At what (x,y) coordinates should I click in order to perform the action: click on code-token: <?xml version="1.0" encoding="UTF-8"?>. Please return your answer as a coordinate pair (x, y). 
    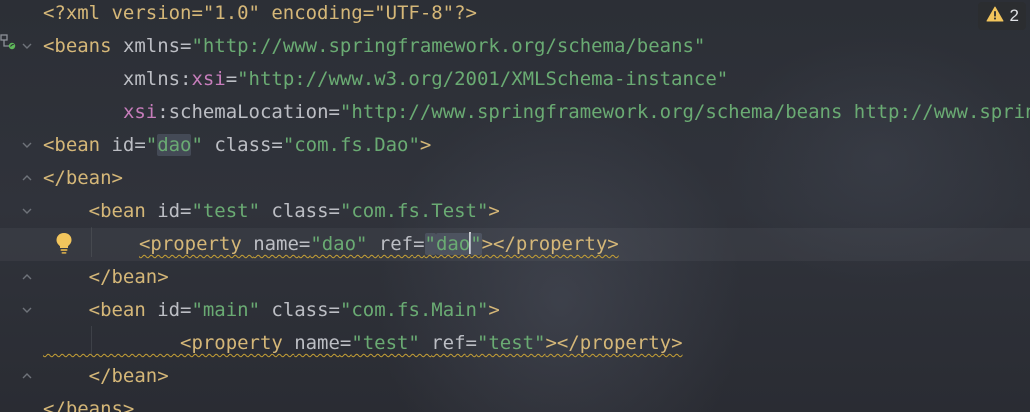
    Looking at the image, I should click on (260, 13).